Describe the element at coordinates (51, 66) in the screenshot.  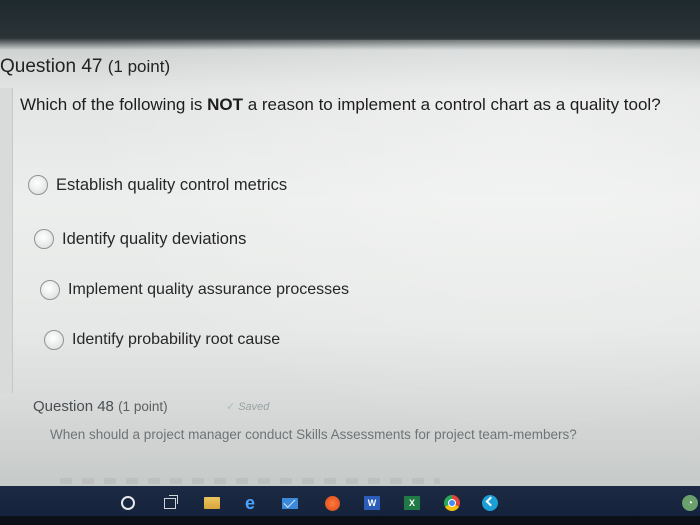
I see `question-47-label: Question 47` at that location.